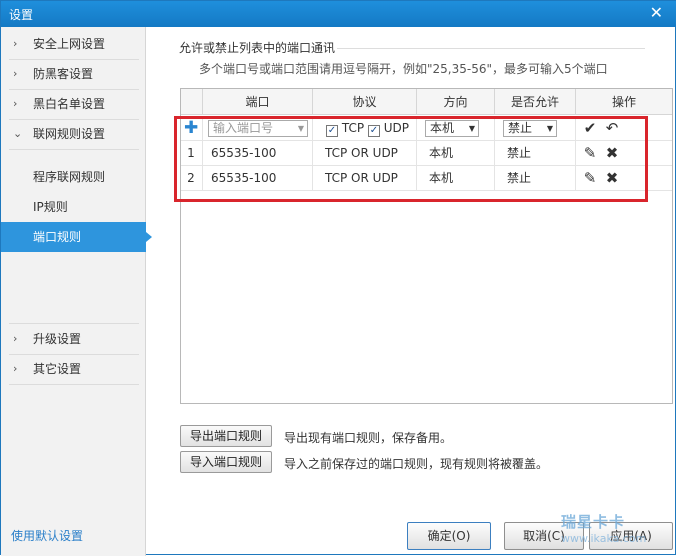 The image size is (676, 556). What do you see at coordinates (69, 44) in the screenshot?
I see `sidebar-item-label: 安全上网设置` at bounding box center [69, 44].